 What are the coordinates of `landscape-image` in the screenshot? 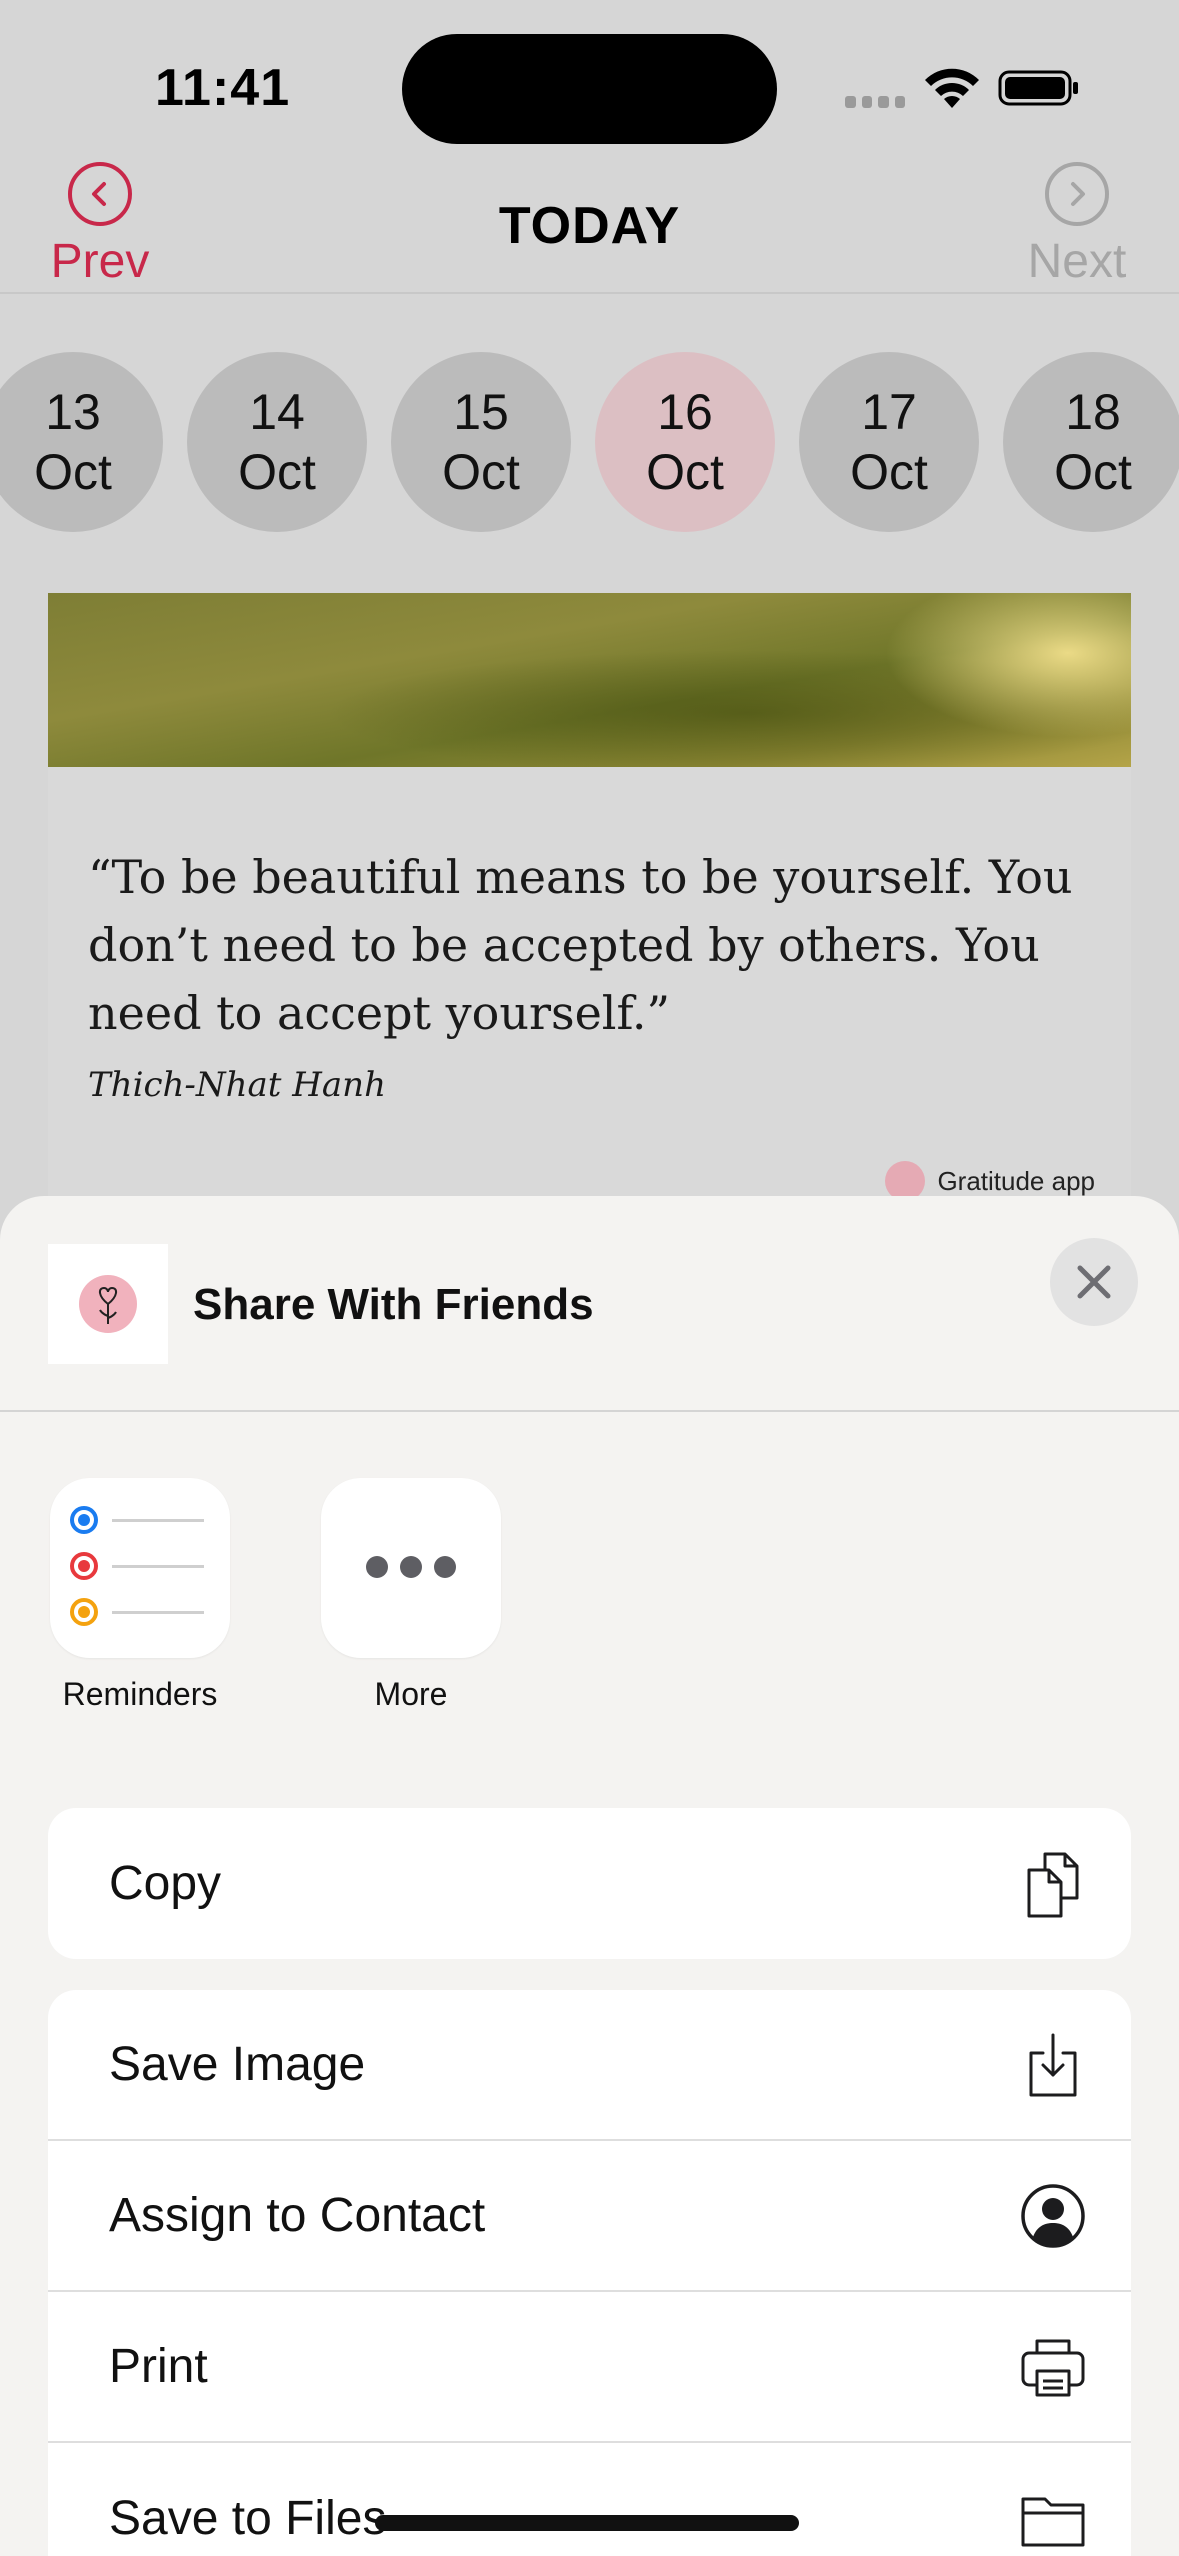 It's located at (589, 680).